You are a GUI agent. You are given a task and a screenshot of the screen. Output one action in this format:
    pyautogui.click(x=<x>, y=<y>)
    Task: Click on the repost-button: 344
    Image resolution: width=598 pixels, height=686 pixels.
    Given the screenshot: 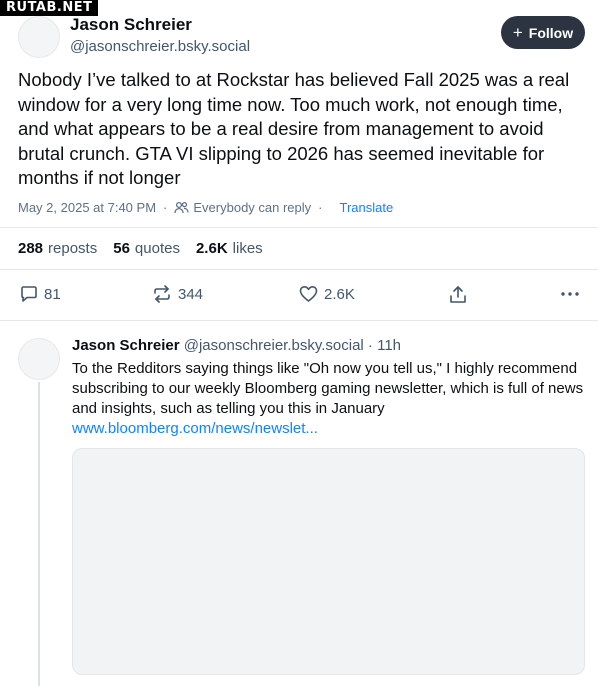 What is the action you would take?
    pyautogui.click(x=177, y=294)
    